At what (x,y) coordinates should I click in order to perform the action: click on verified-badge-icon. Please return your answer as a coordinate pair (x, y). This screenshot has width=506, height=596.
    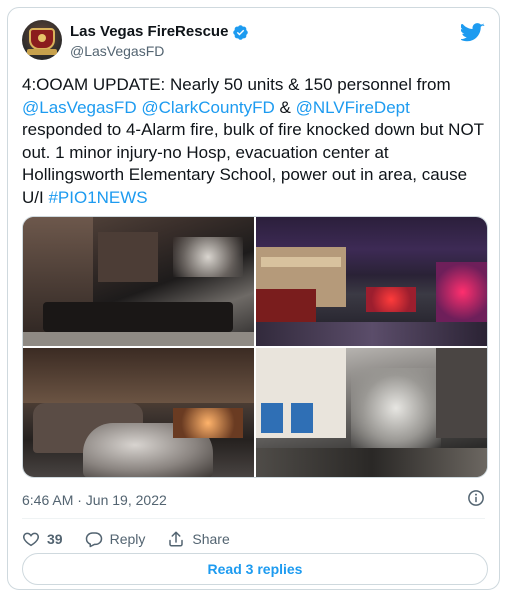
    Looking at the image, I should click on (241, 32).